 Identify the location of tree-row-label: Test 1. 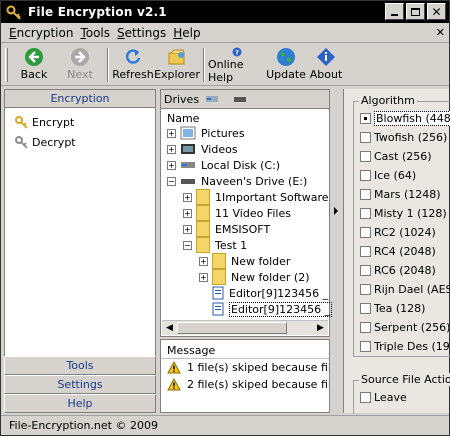
(231, 245).